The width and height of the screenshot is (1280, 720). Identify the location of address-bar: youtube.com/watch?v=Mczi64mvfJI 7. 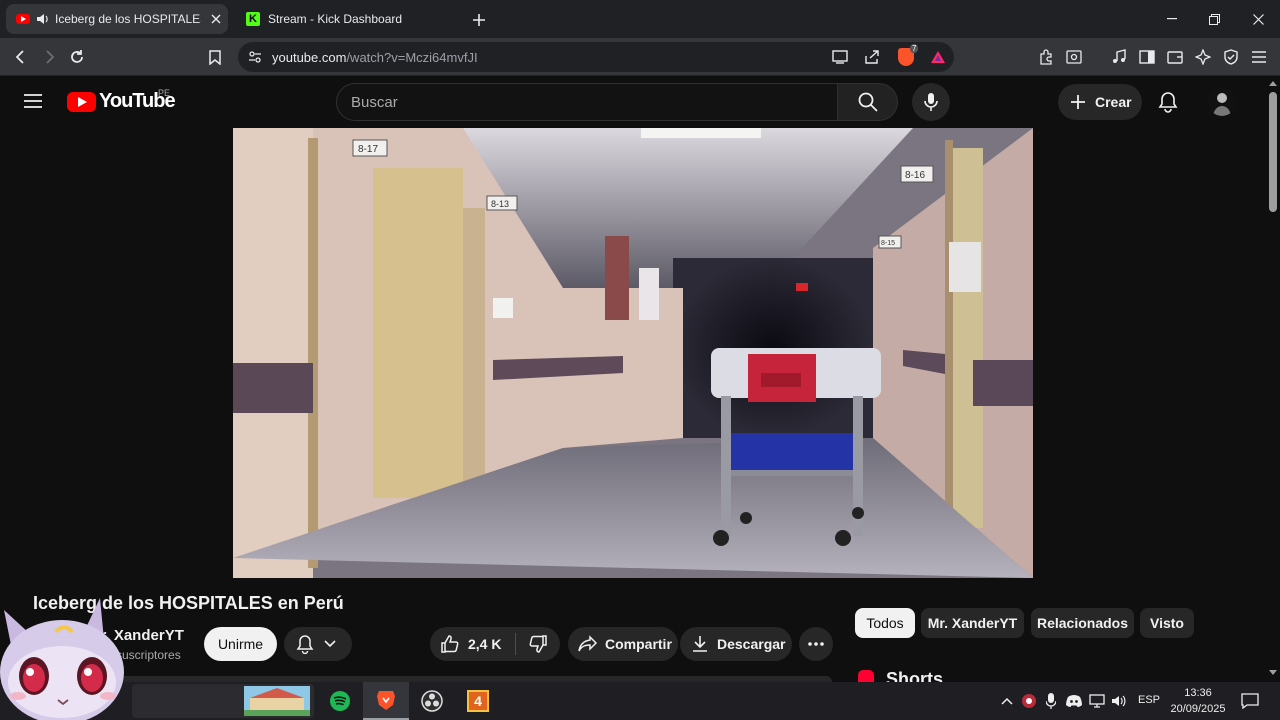
(596, 57).